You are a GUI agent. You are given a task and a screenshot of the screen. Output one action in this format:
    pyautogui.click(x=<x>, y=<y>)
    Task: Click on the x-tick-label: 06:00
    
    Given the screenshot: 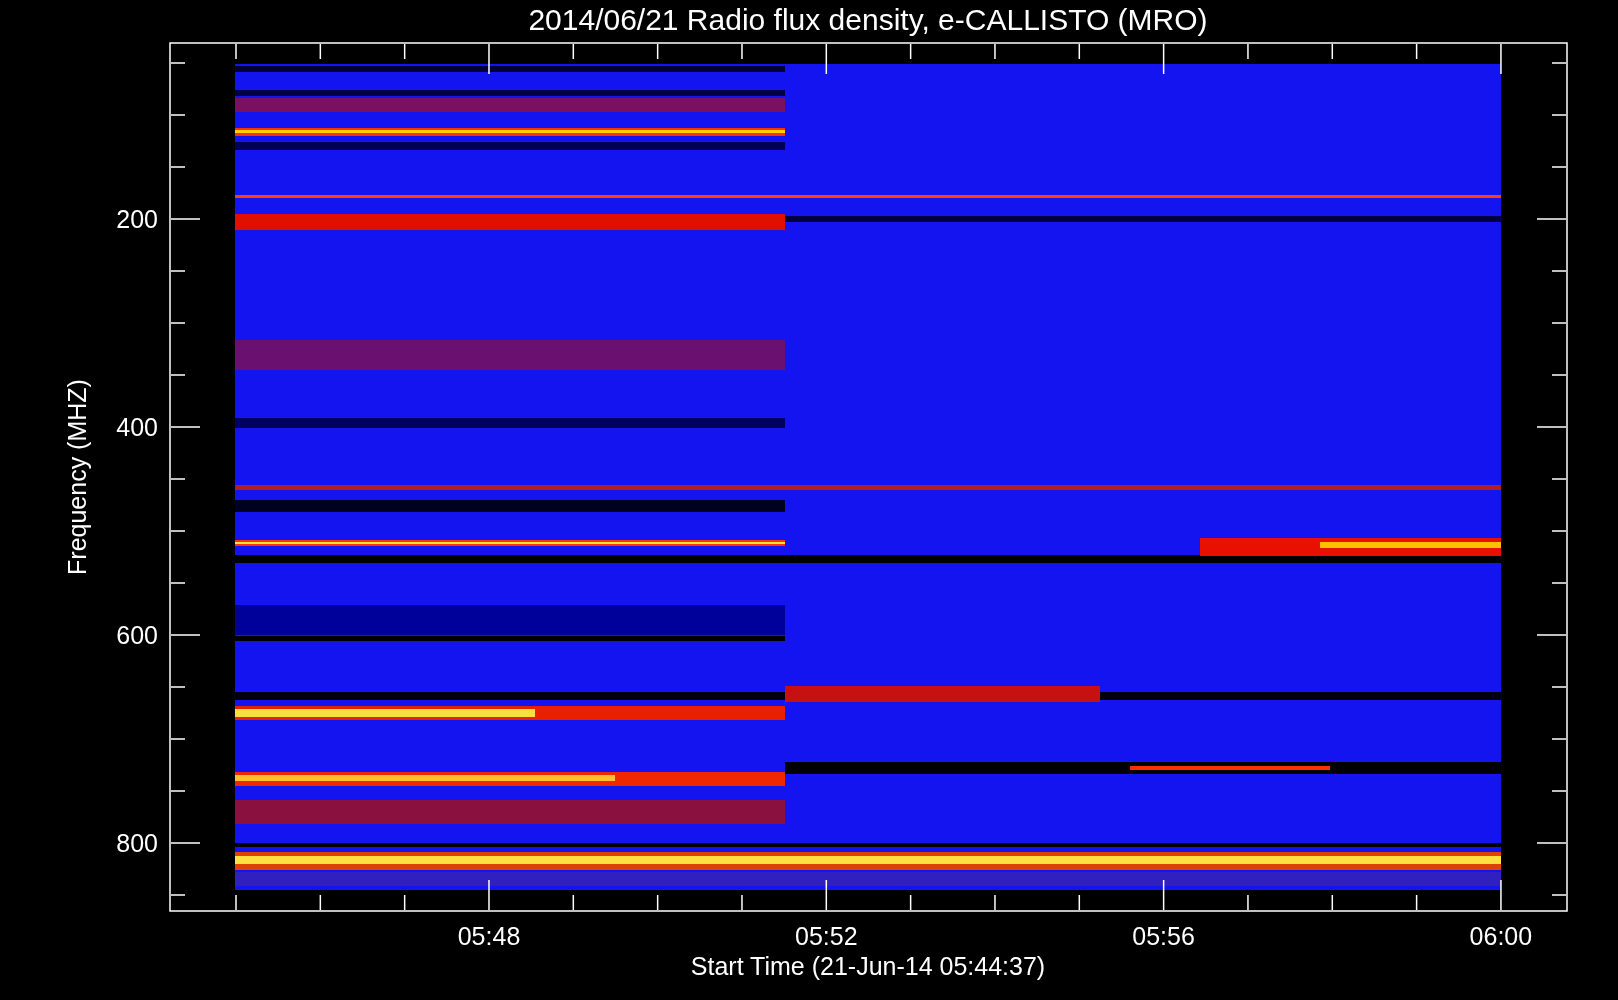 What is the action you would take?
    pyautogui.click(x=1501, y=936)
    